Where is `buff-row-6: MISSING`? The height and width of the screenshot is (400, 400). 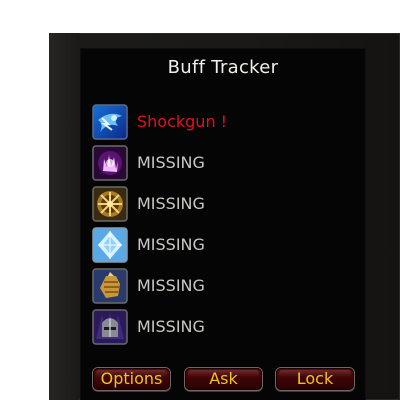 buff-row-6: MISSING is located at coordinates (222, 327).